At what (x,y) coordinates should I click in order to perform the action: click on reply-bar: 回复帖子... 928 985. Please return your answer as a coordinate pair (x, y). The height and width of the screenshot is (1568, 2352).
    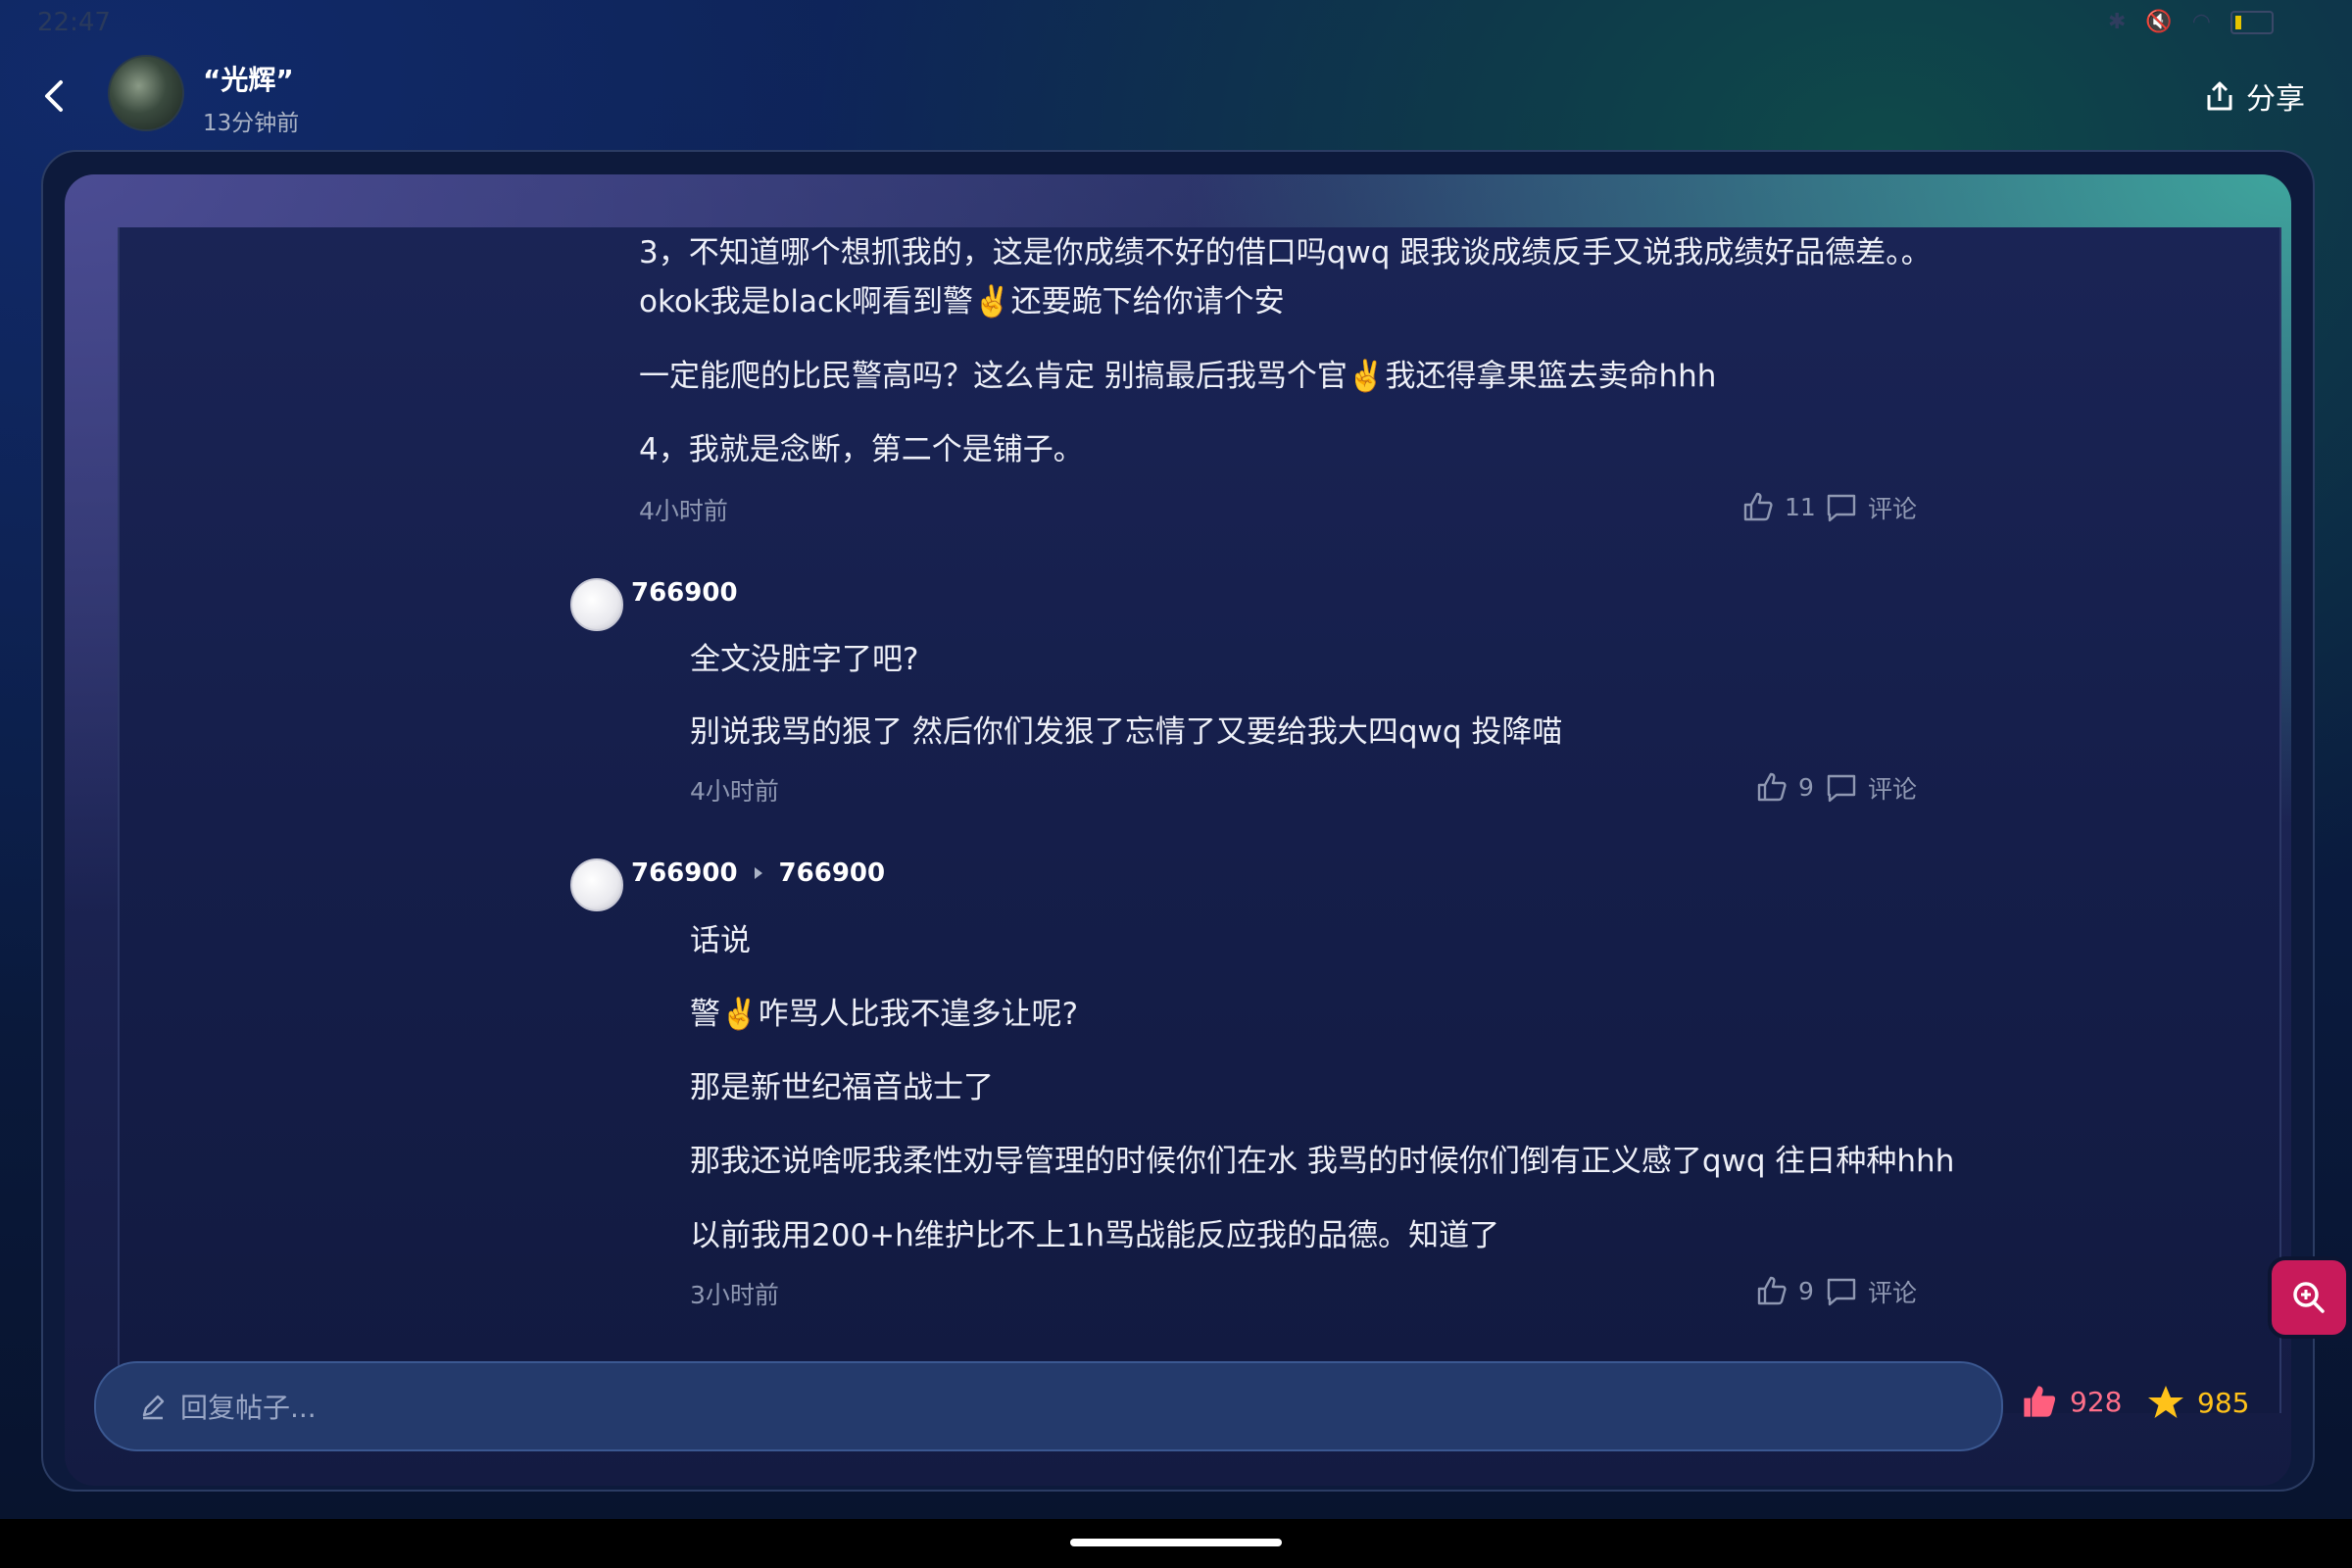
    Looking at the image, I should click on (1176, 1406).